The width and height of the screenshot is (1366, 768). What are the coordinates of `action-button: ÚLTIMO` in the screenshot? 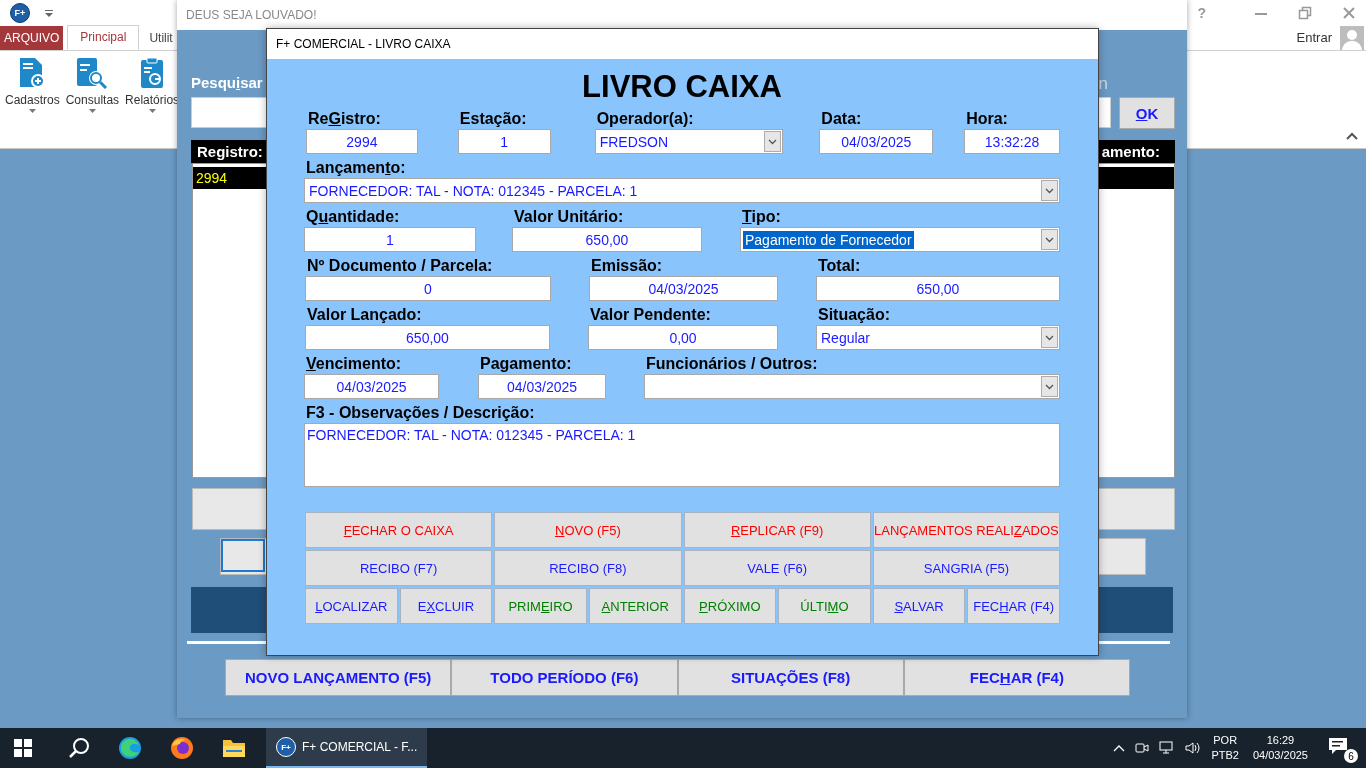 It's located at (824, 606).